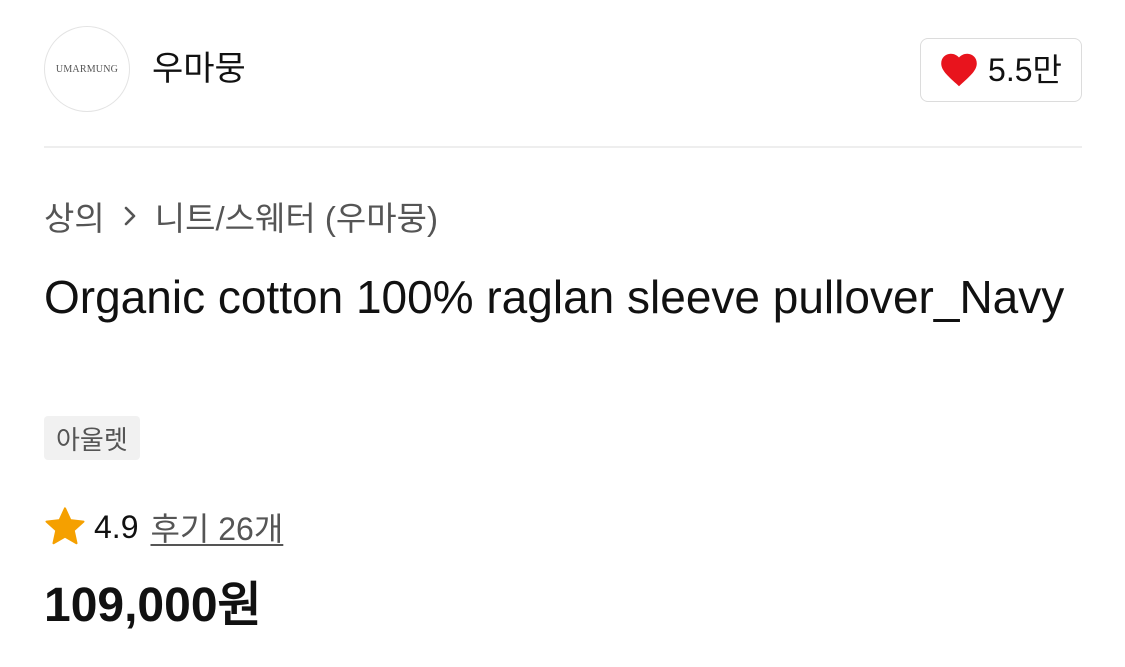 This screenshot has height=667, width=1125. What do you see at coordinates (199, 69) in the screenshot?
I see `brand-name: 우마뭉` at bounding box center [199, 69].